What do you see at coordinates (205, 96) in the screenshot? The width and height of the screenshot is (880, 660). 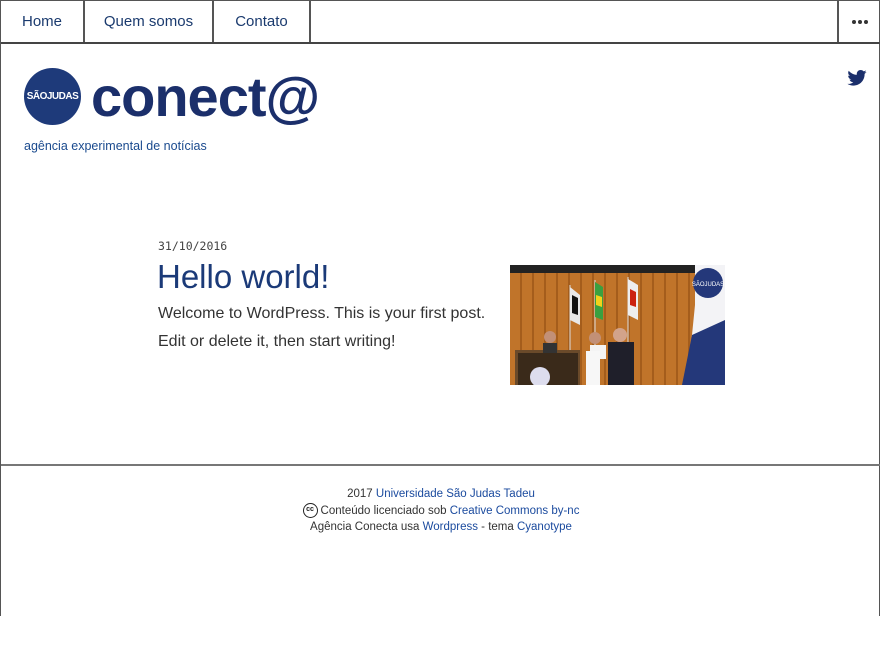 I see `site-title: conect@` at bounding box center [205, 96].